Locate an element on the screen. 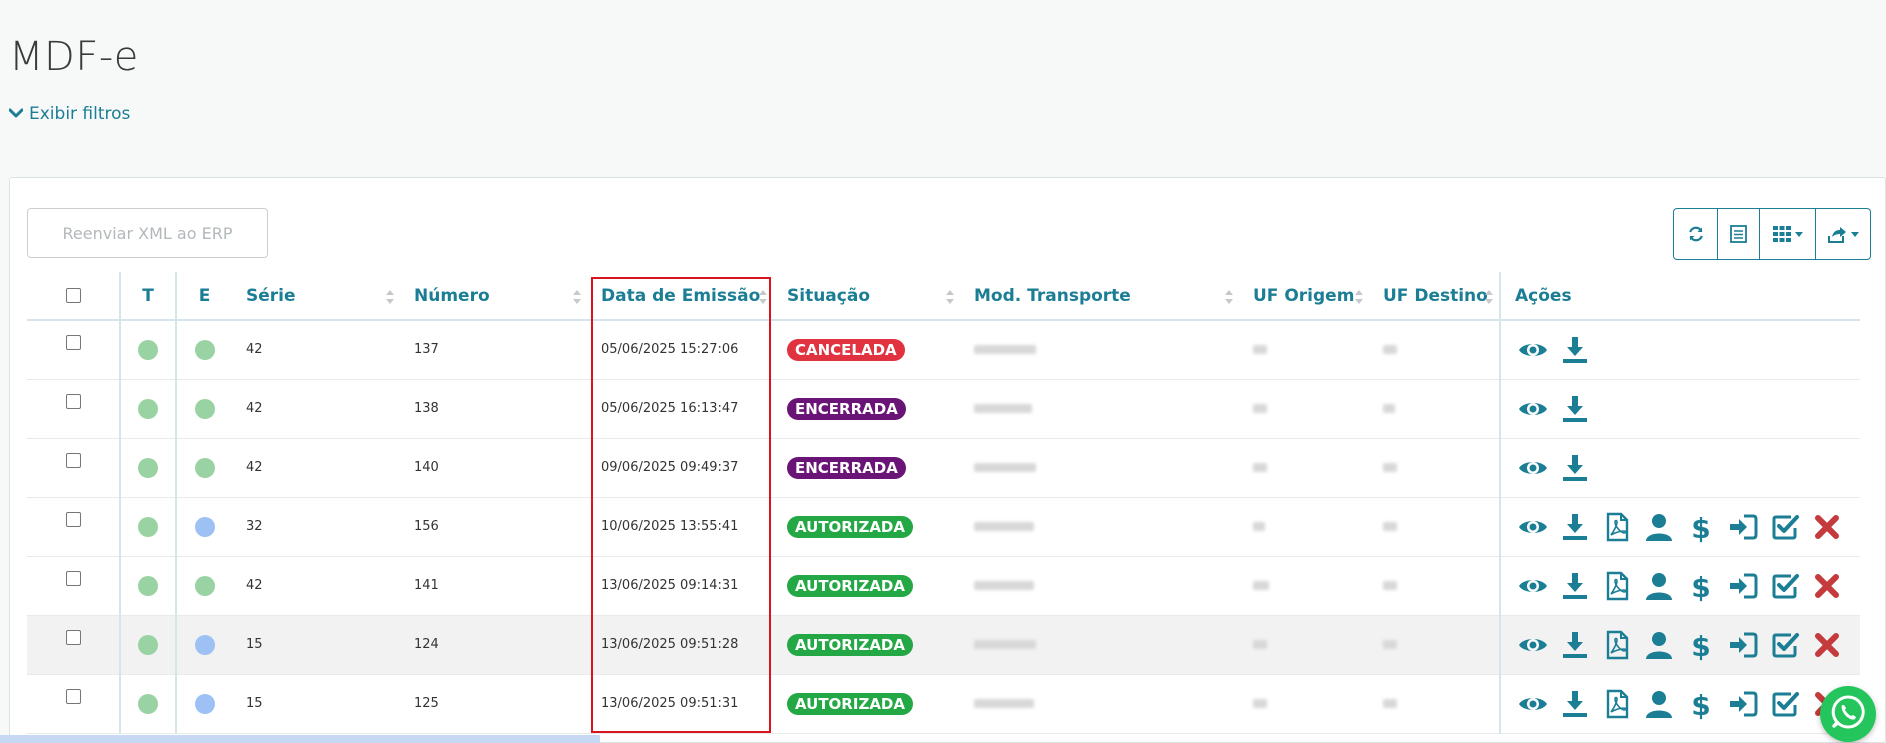 Image resolution: width=1886 pixels, height=743 pixels. serie-cell: 15 is located at coordinates (316, 645).